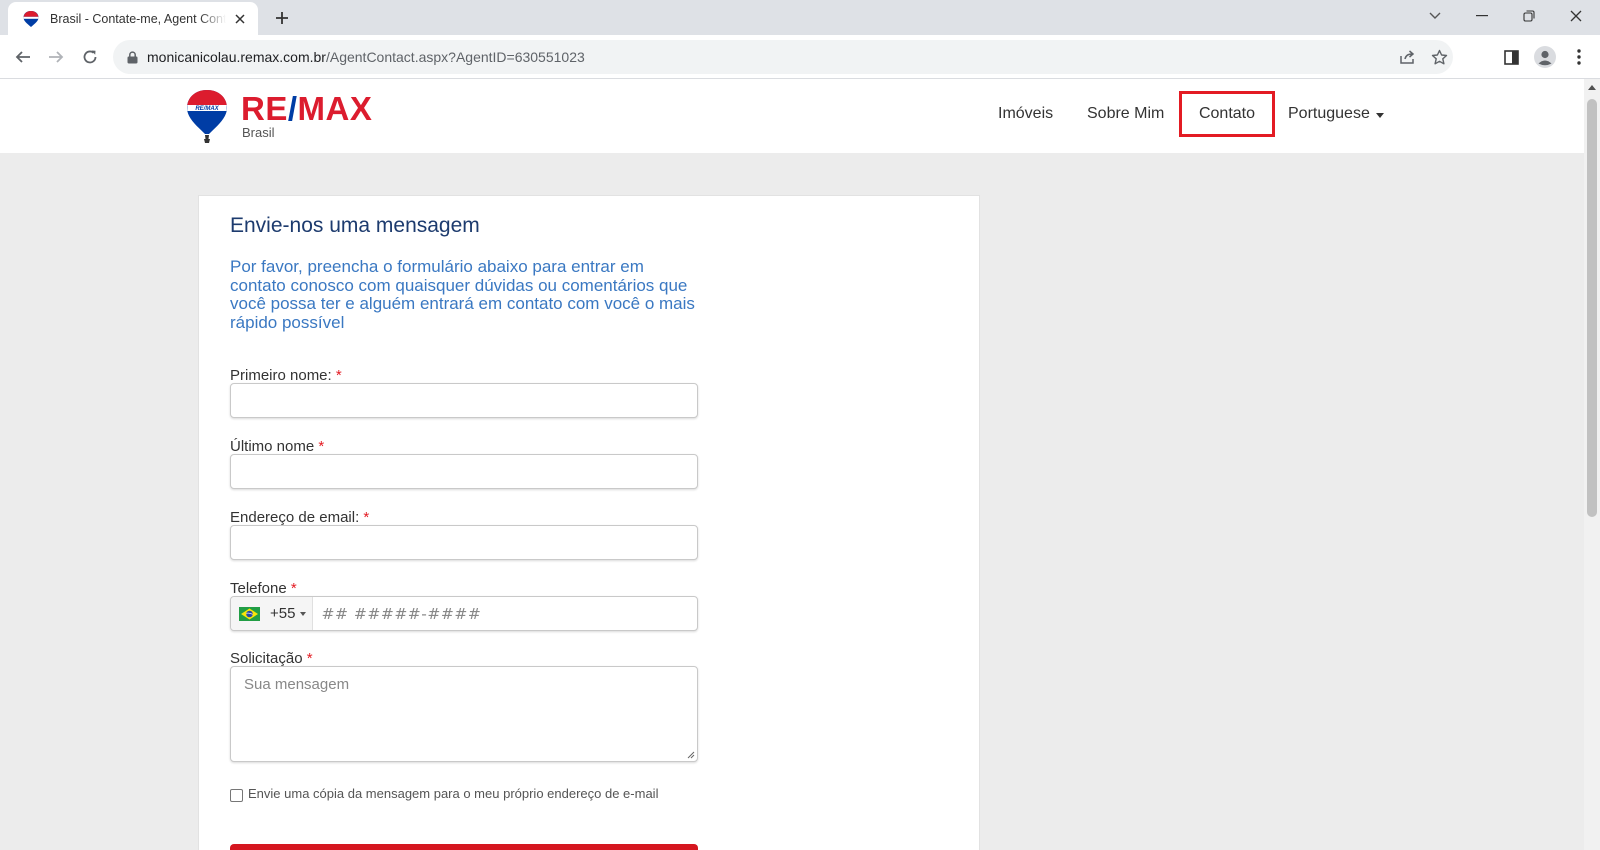  I want to click on remax-logo: RE/MAX RE/MAX Brasil, so click(278, 116).